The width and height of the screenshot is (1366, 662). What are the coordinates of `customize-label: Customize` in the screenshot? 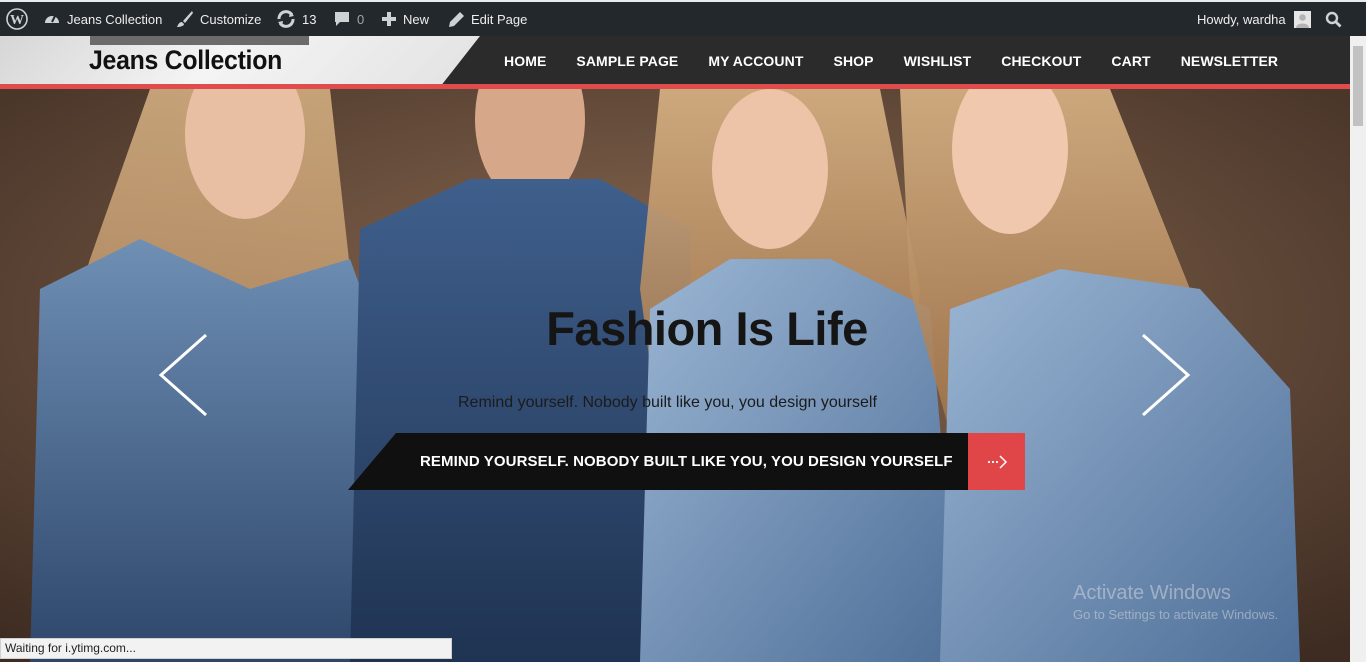 It's located at (231, 19).